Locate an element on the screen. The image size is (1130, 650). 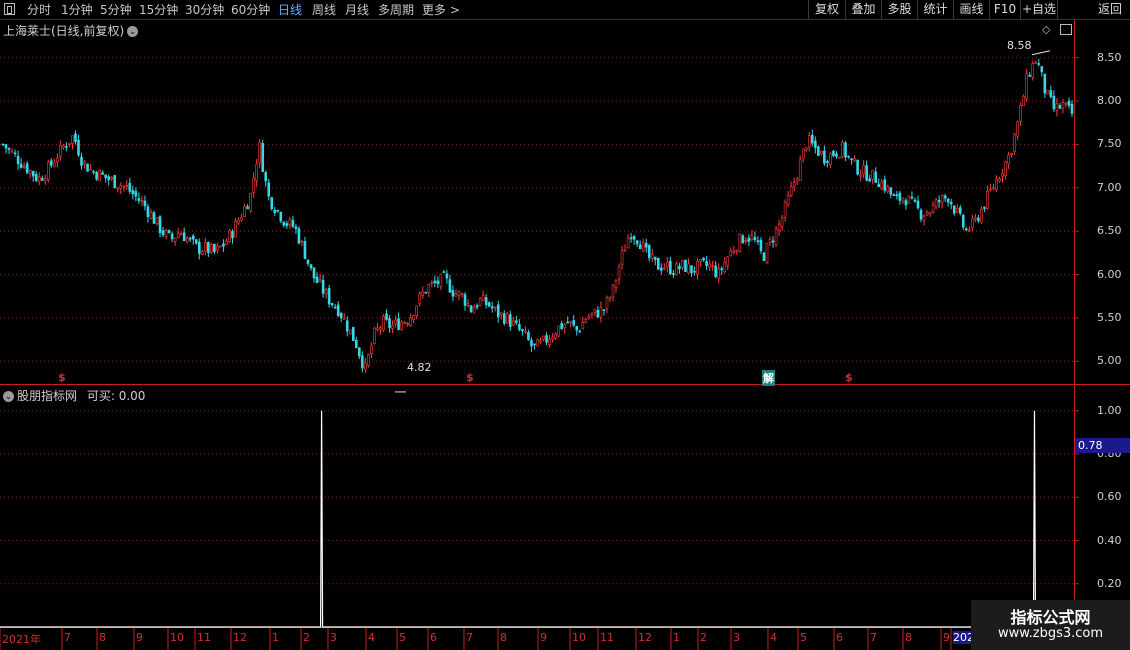
event-marker-unlock: 解 is located at coordinates (768, 378).